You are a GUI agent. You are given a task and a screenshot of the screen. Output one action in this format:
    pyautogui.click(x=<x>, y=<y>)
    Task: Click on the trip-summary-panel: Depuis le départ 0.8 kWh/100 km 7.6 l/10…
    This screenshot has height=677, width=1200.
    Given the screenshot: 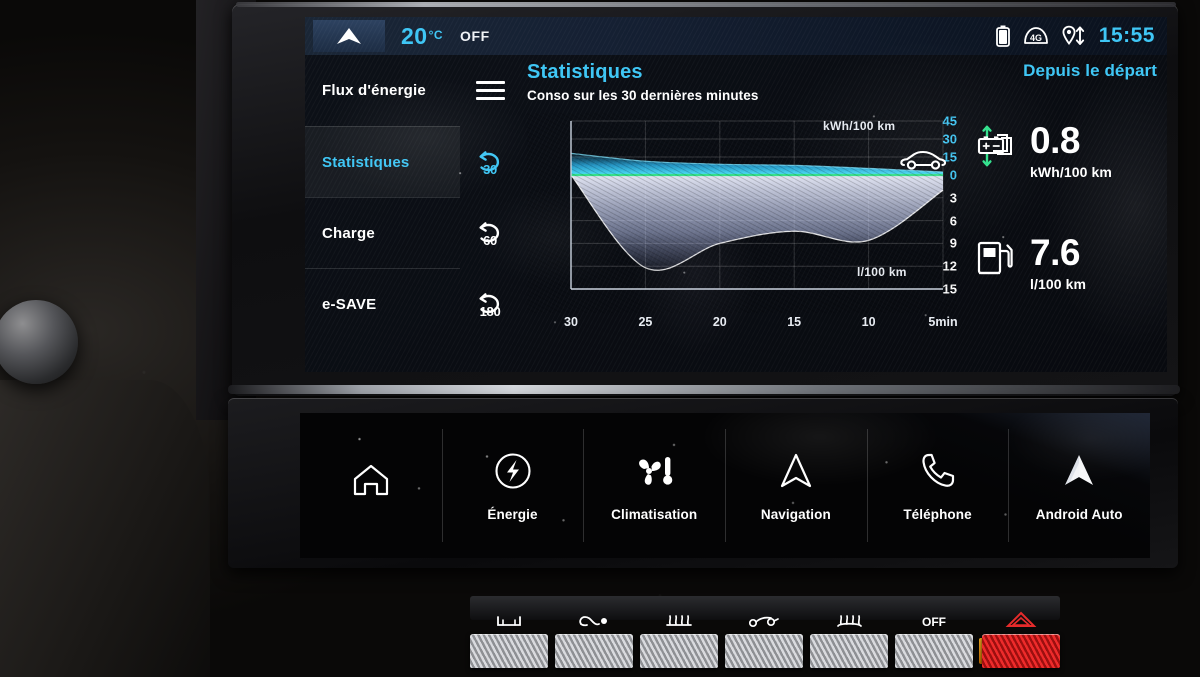 What is the action you would take?
    pyautogui.click(x=1065, y=211)
    